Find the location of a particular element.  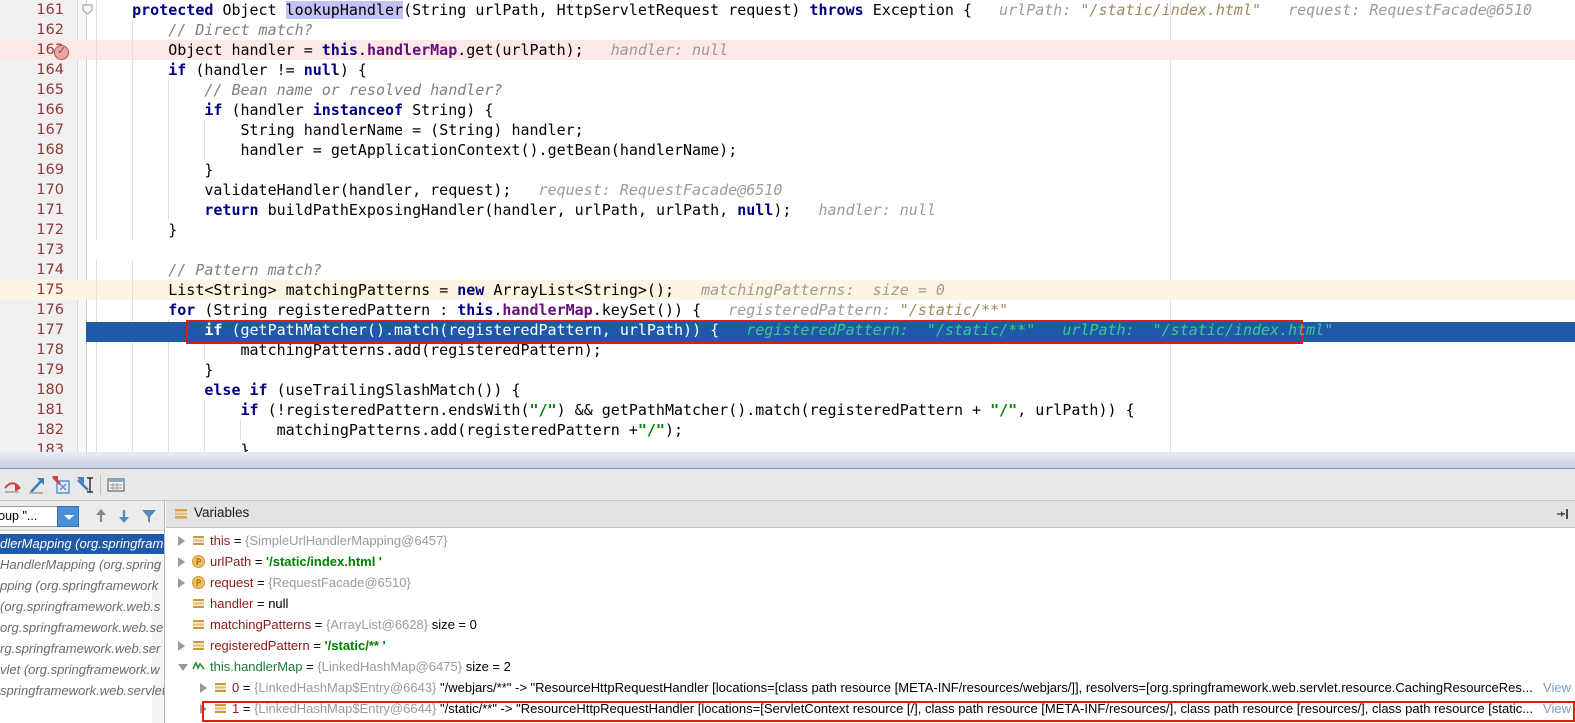

code-text: if (handler != null) { is located at coordinates (267, 70).